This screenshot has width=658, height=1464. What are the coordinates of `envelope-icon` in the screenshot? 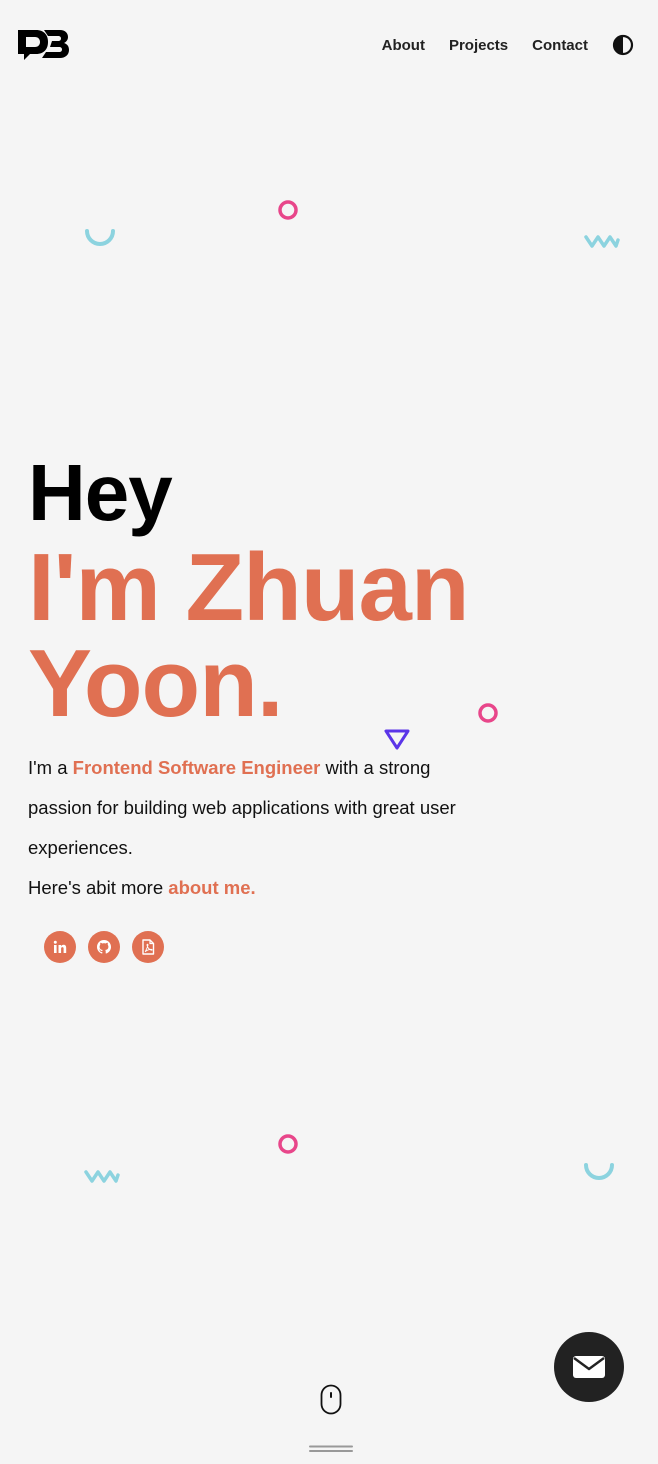 It's located at (589, 1367).